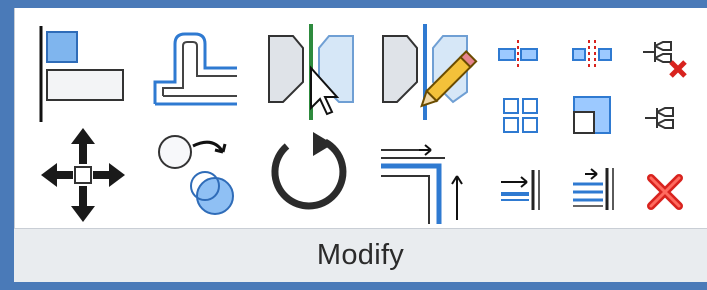  I want to click on move-icon, so click(83, 175).